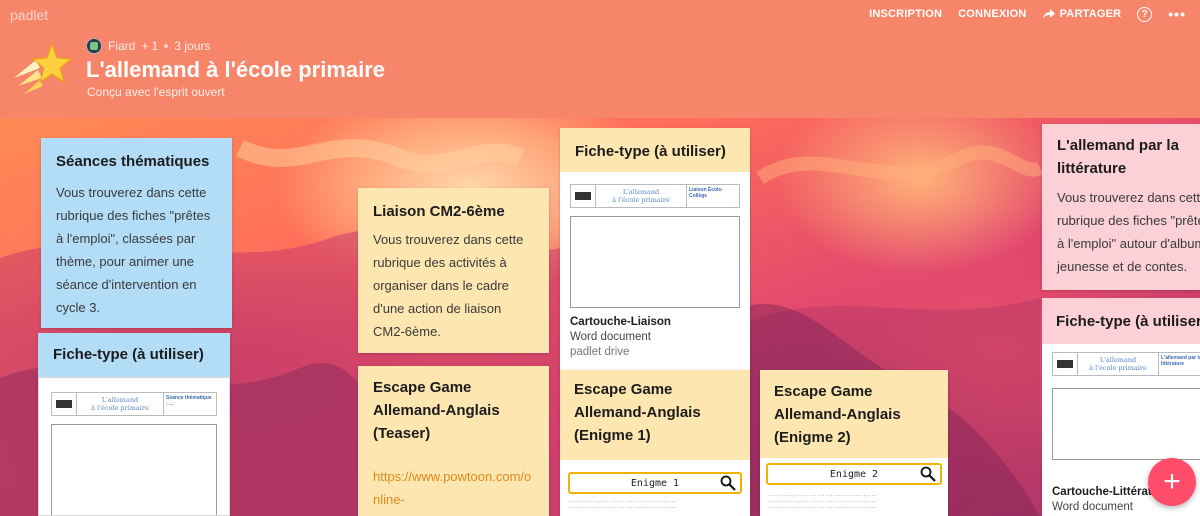  What do you see at coordinates (439, 211) in the screenshot?
I see `card-title: Liaison CM2-6ème` at bounding box center [439, 211].